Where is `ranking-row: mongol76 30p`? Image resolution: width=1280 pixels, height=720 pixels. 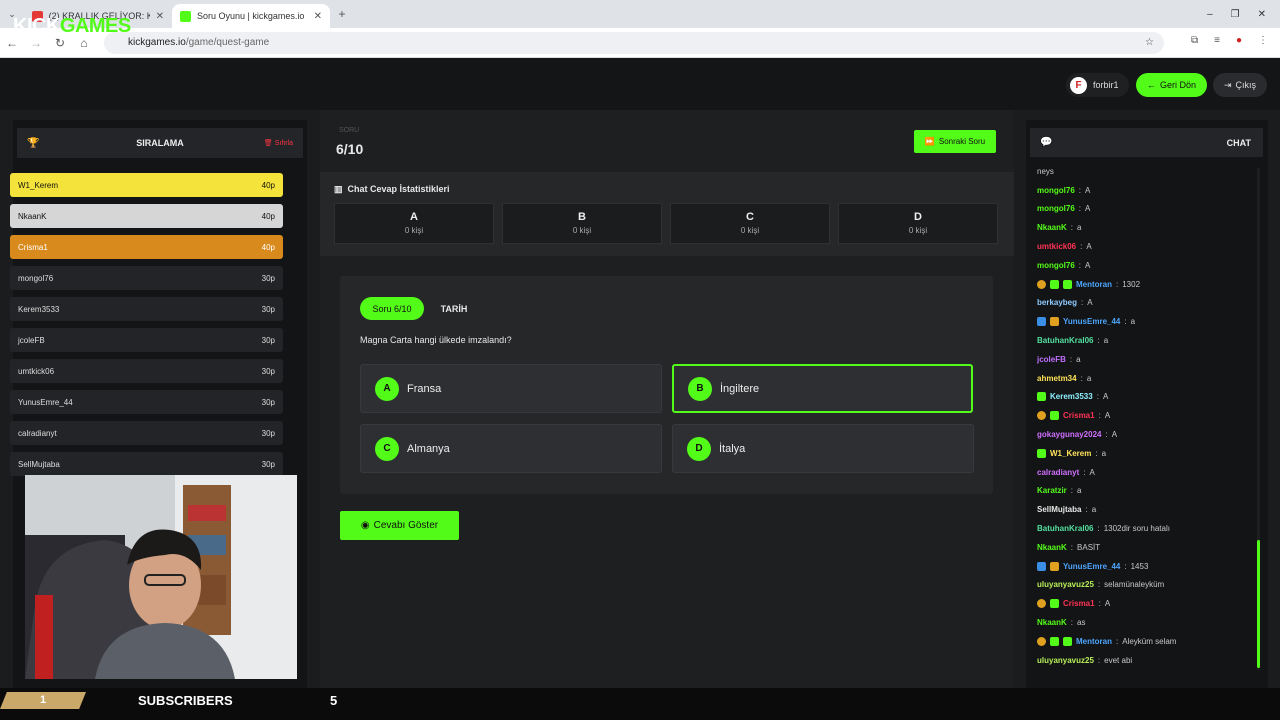 ranking-row: mongol76 30p is located at coordinates (146, 278).